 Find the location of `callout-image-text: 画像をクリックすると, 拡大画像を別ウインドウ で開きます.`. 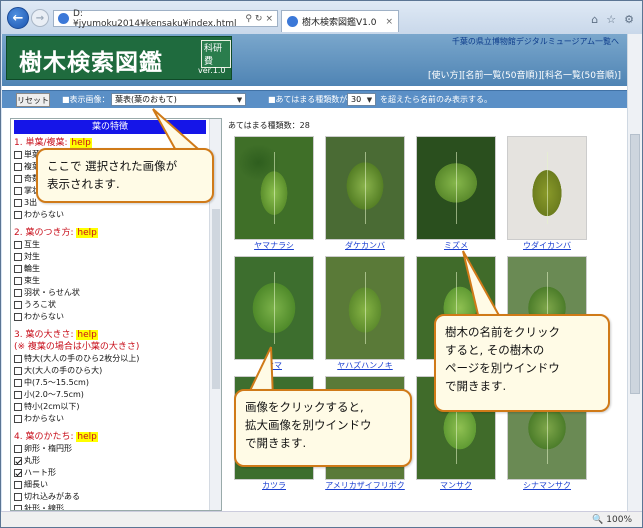

callout-image-text: 画像をクリックすると, 拡大画像を別ウインドウ で開きます. is located at coordinates (308, 425).